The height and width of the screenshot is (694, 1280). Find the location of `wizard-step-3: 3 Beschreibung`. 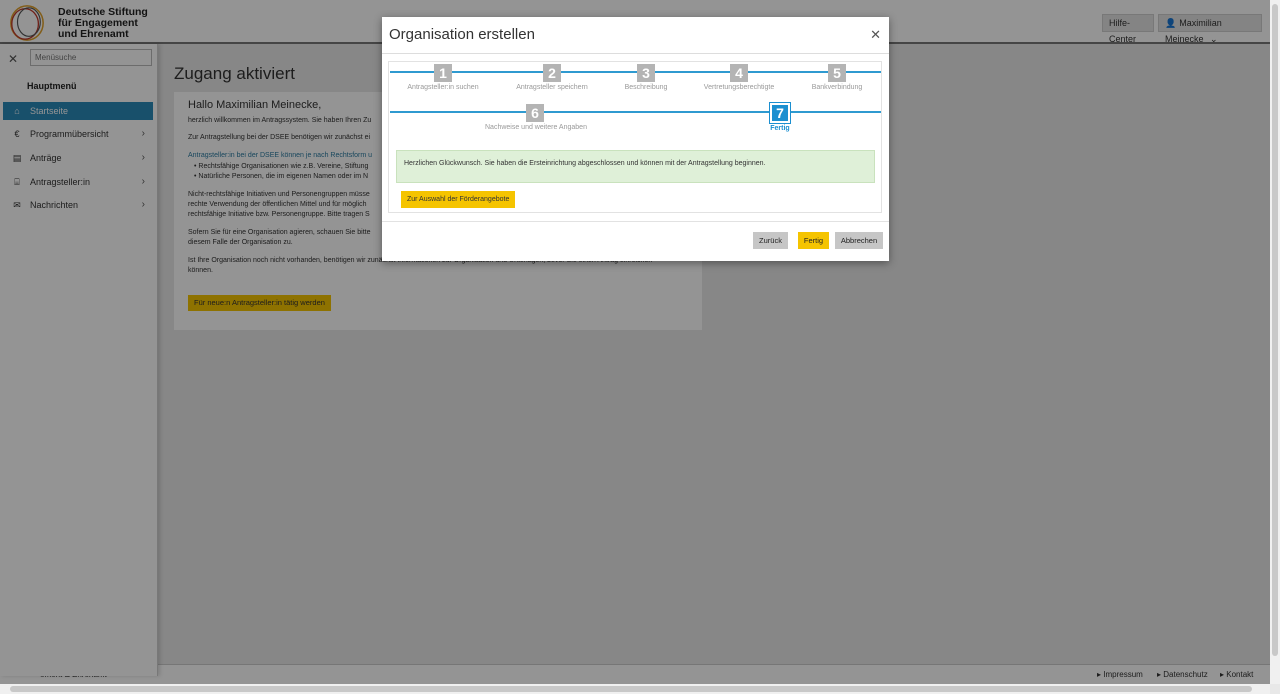

wizard-step-3: 3 Beschreibung is located at coordinates (646, 77).